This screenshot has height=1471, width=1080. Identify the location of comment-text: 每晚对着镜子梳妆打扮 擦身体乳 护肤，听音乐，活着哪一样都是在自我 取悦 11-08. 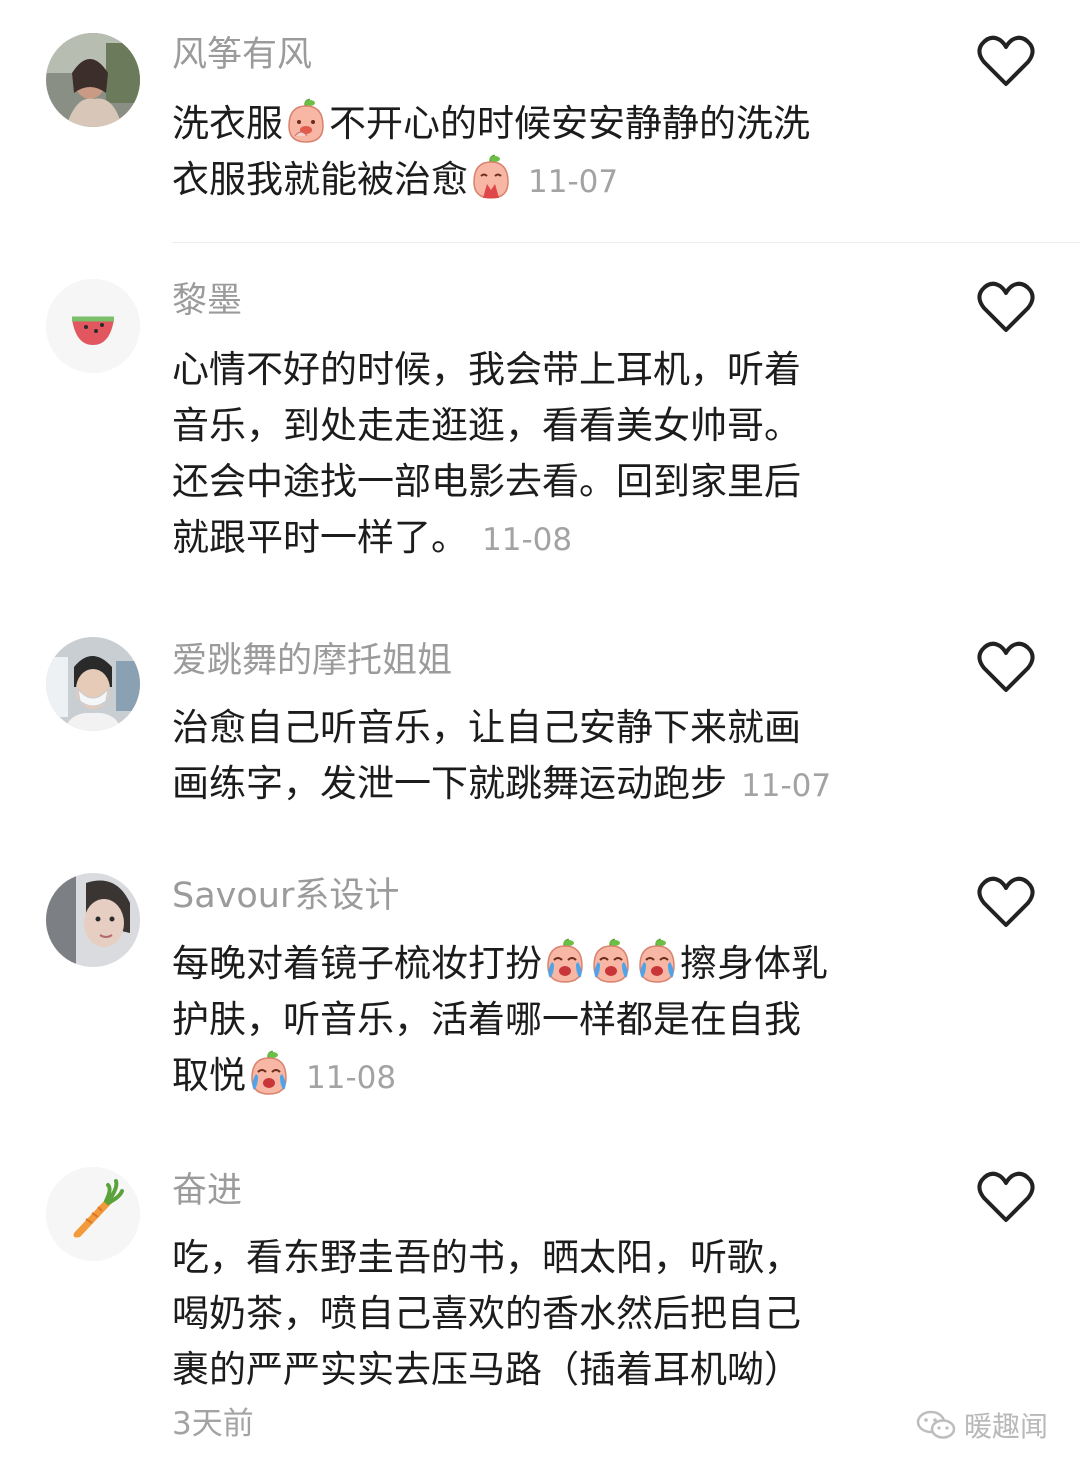
(542, 1020).